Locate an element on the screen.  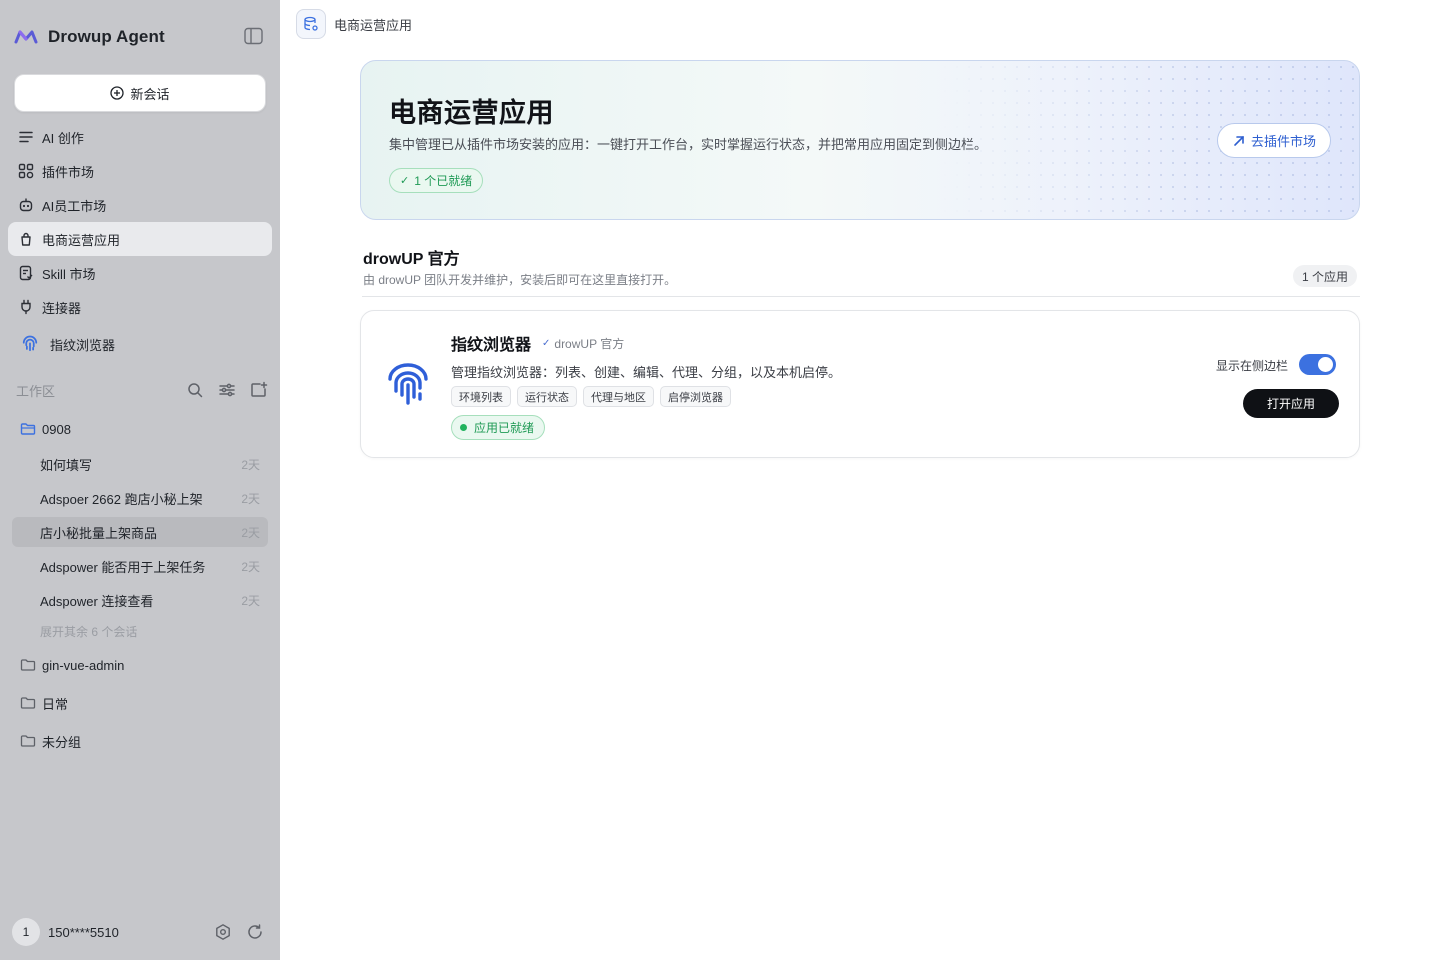
session-item: Adspoer 2662 跑店小秘上架 2天 is located at coordinates (140, 498).